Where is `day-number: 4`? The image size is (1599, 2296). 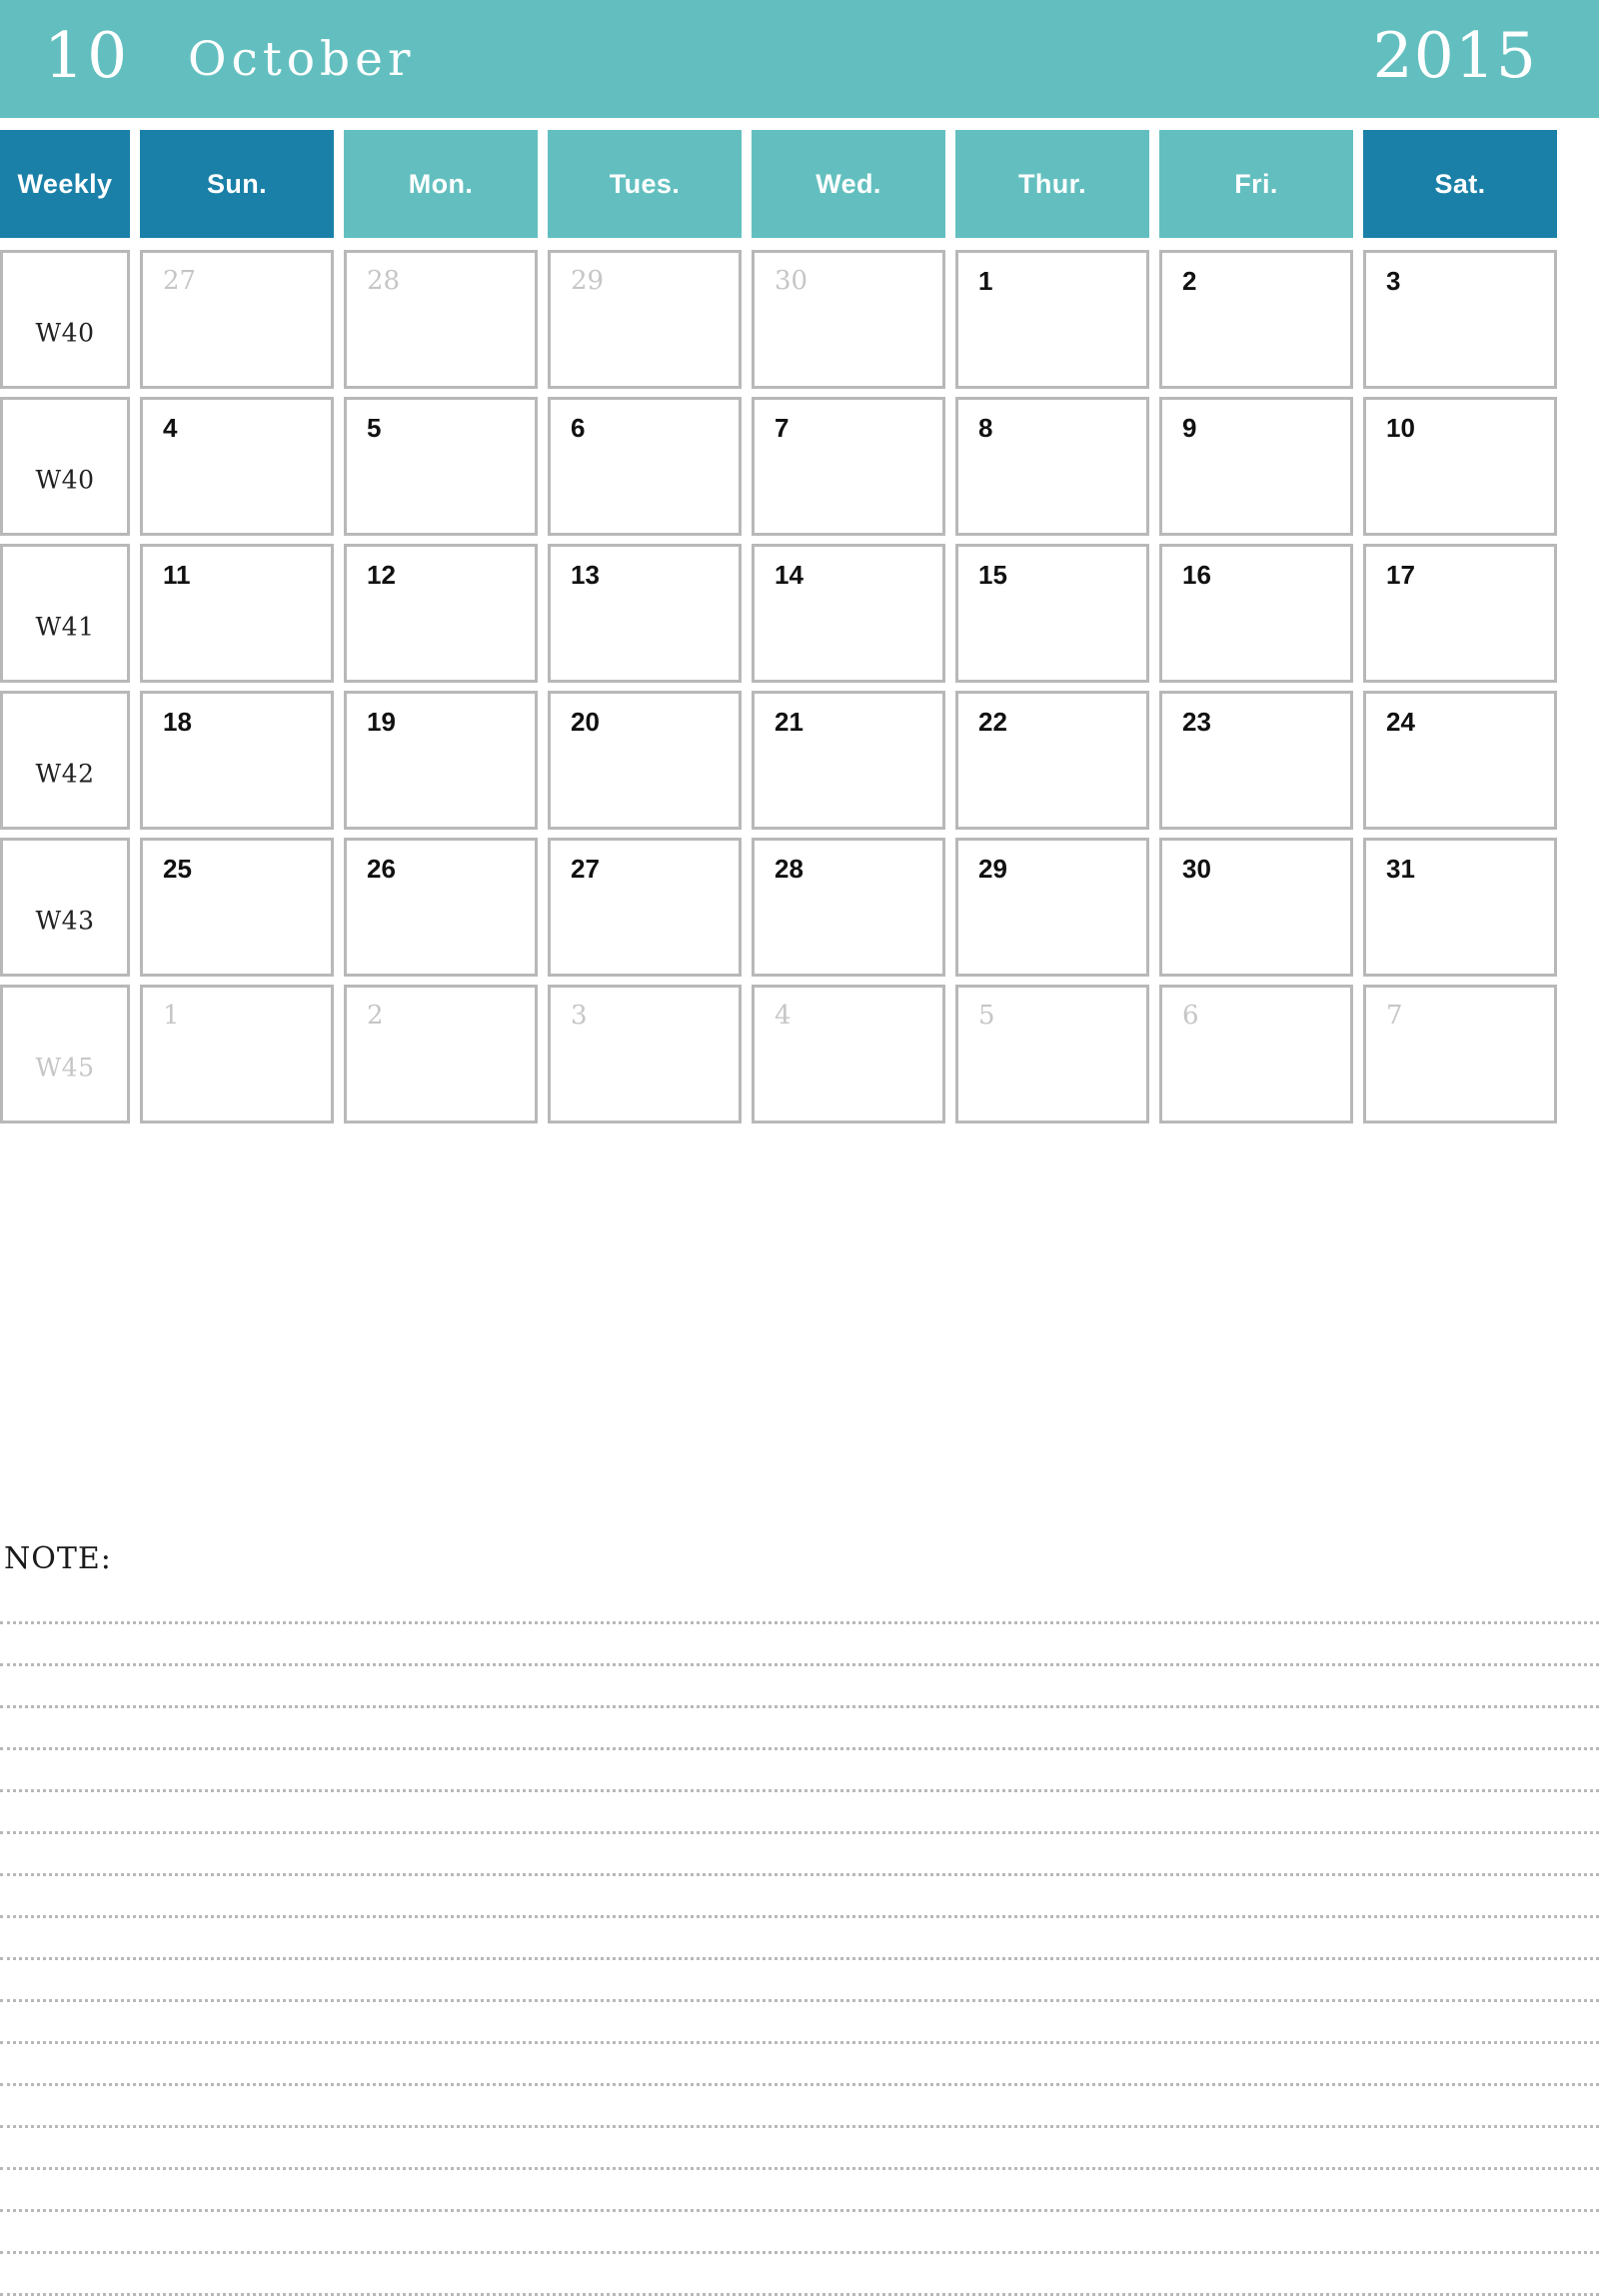
day-number: 4 is located at coordinates (783, 1016).